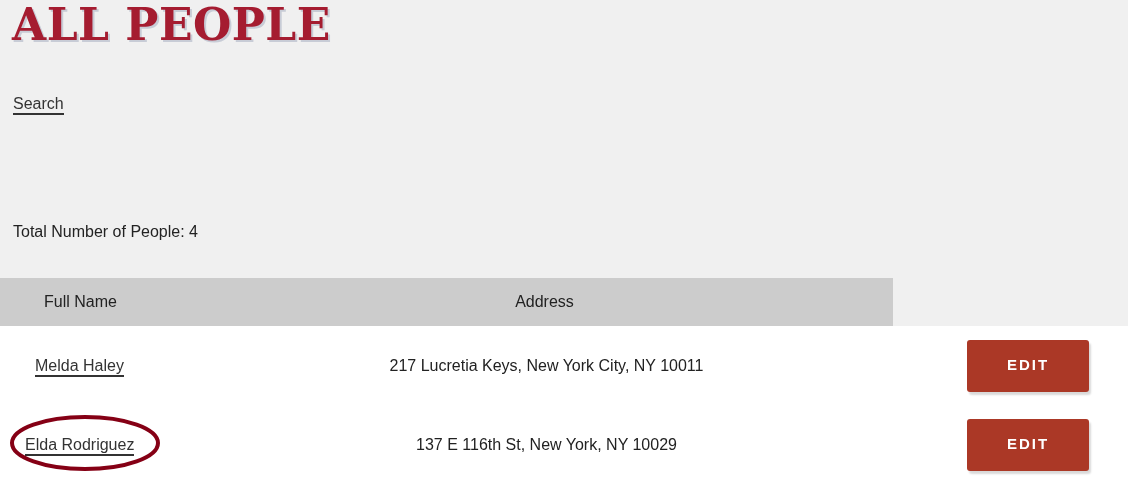 Image resolution: width=1128 pixels, height=480 pixels. Describe the element at coordinates (38, 105) in the screenshot. I see `search-link: Search` at that location.